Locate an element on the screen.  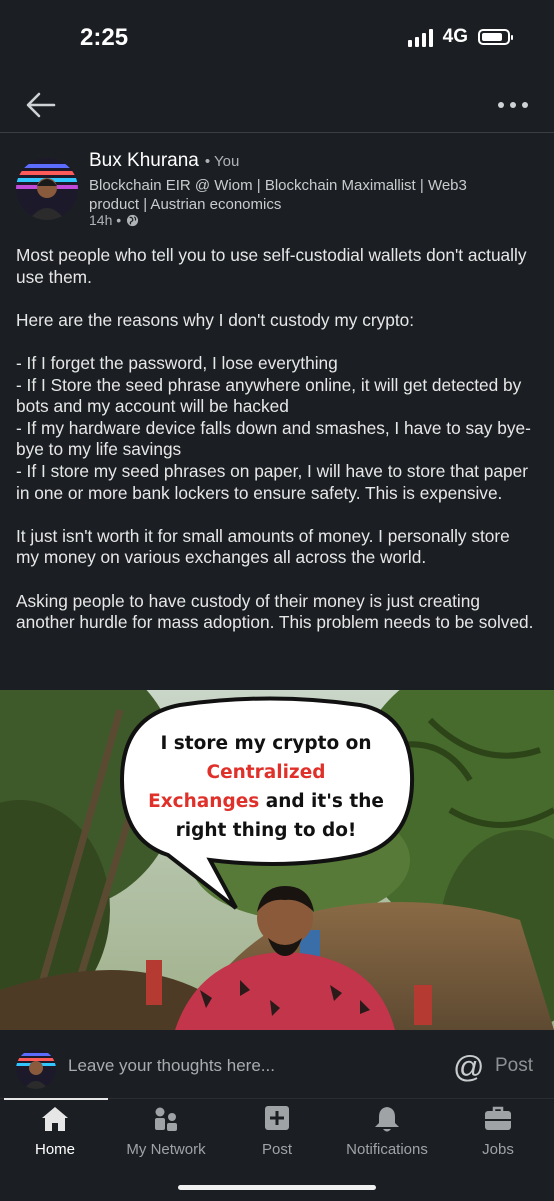
nav-notifications: Notifications is located at coordinates (387, 1131).